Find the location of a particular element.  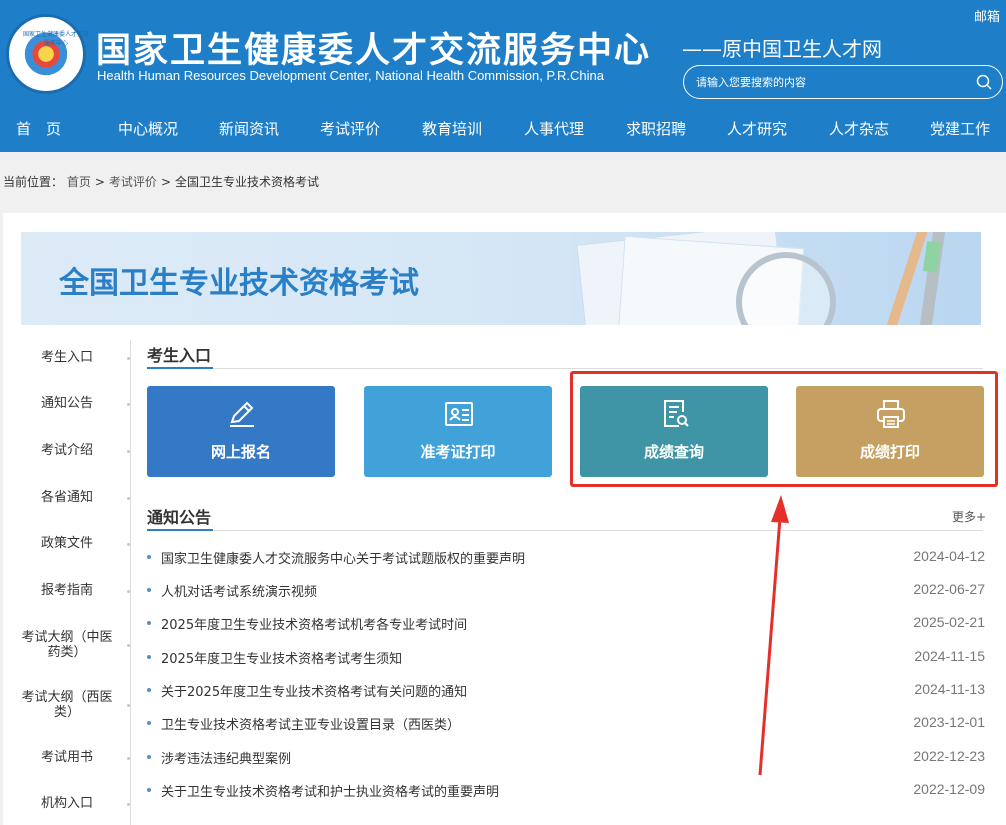

id-card-icon is located at coordinates (459, 414).